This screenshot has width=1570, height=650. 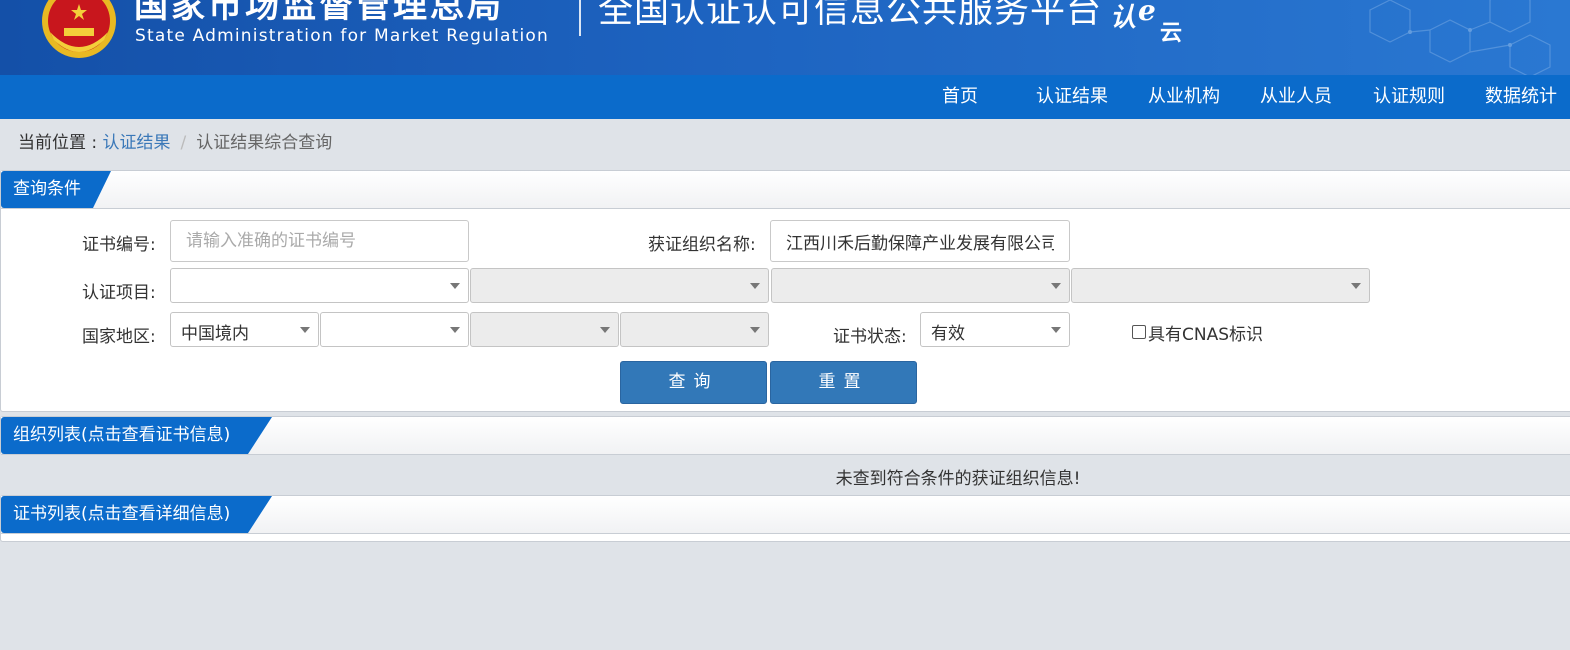 What do you see at coordinates (1123, 18) in the screenshot?
I see `svg-text: 认` at bounding box center [1123, 18].